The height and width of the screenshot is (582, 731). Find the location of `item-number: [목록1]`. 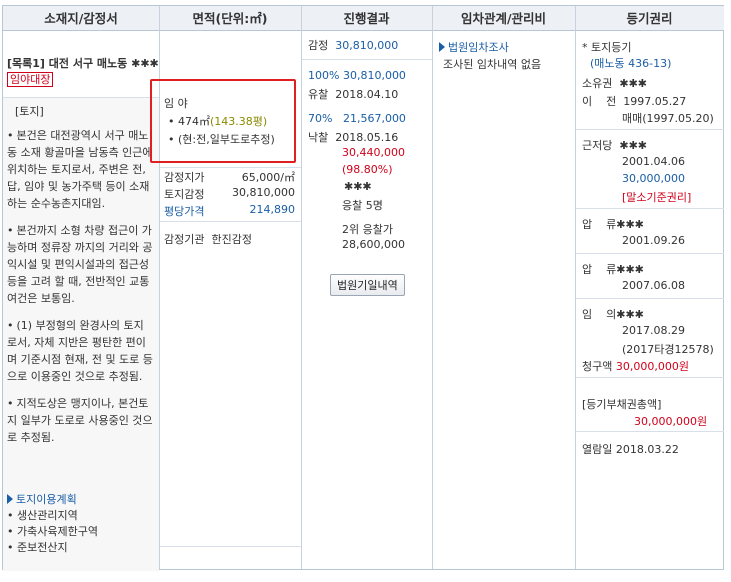

item-number: [목록1] is located at coordinates (26, 63).